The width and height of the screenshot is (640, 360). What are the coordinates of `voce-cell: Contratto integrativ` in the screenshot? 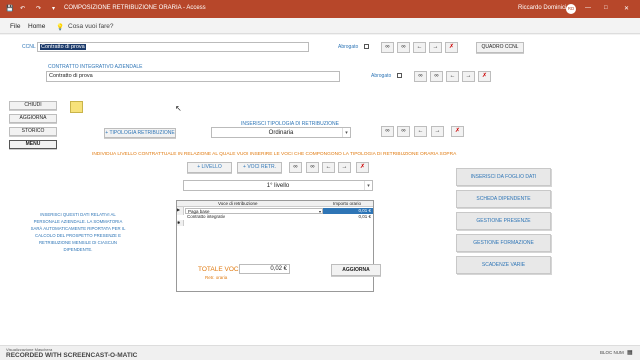 It's located at (206, 216).